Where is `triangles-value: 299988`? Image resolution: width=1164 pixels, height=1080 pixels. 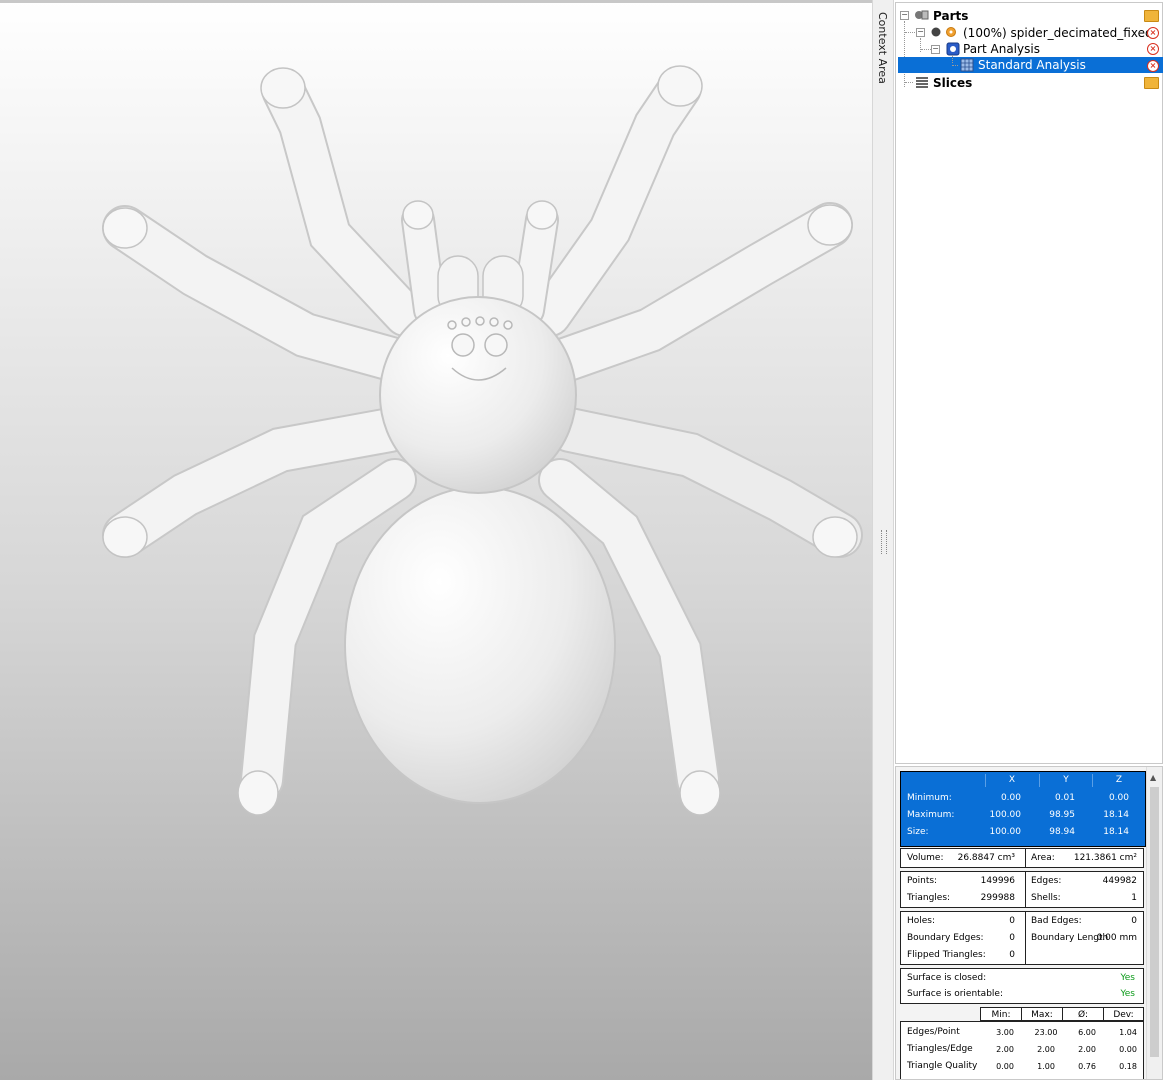
triangles-value: 299988 is located at coordinates (997, 898).